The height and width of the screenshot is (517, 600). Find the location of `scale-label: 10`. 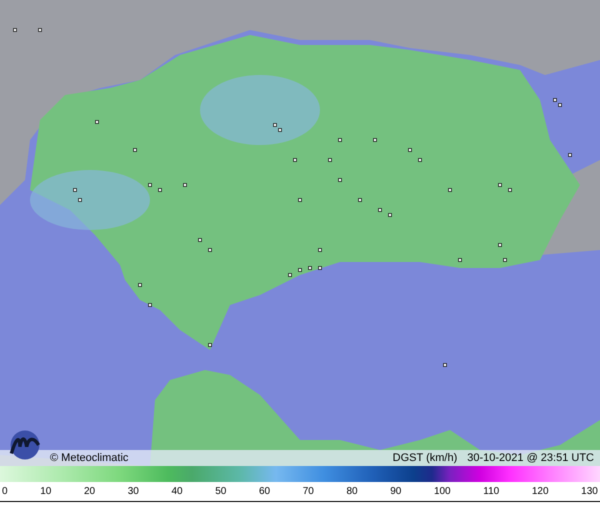

scale-label: 10 is located at coordinates (46, 491).